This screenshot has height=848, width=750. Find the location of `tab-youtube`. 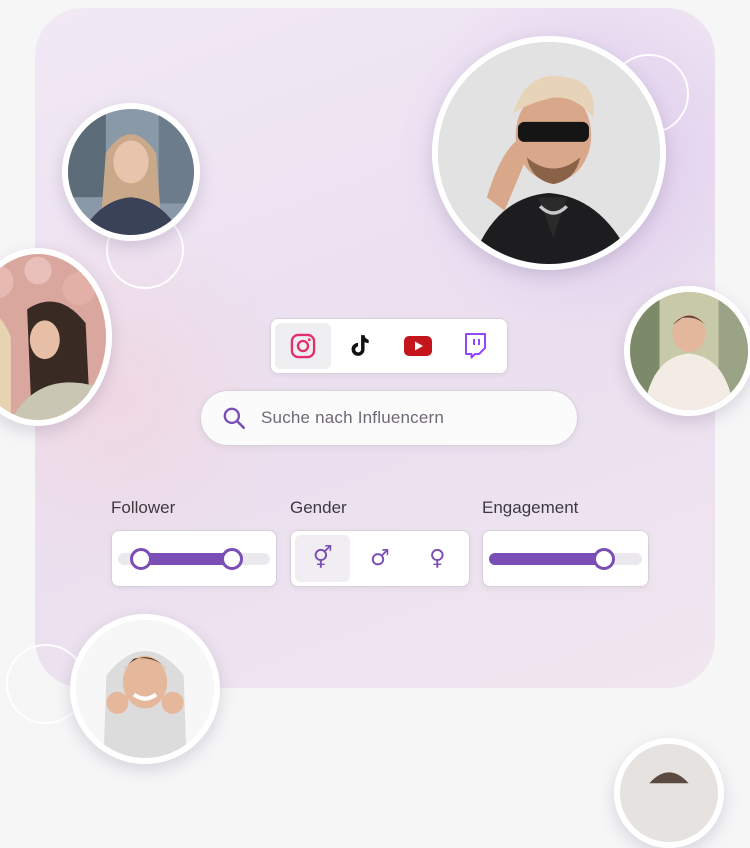

tab-youtube is located at coordinates (418, 346).